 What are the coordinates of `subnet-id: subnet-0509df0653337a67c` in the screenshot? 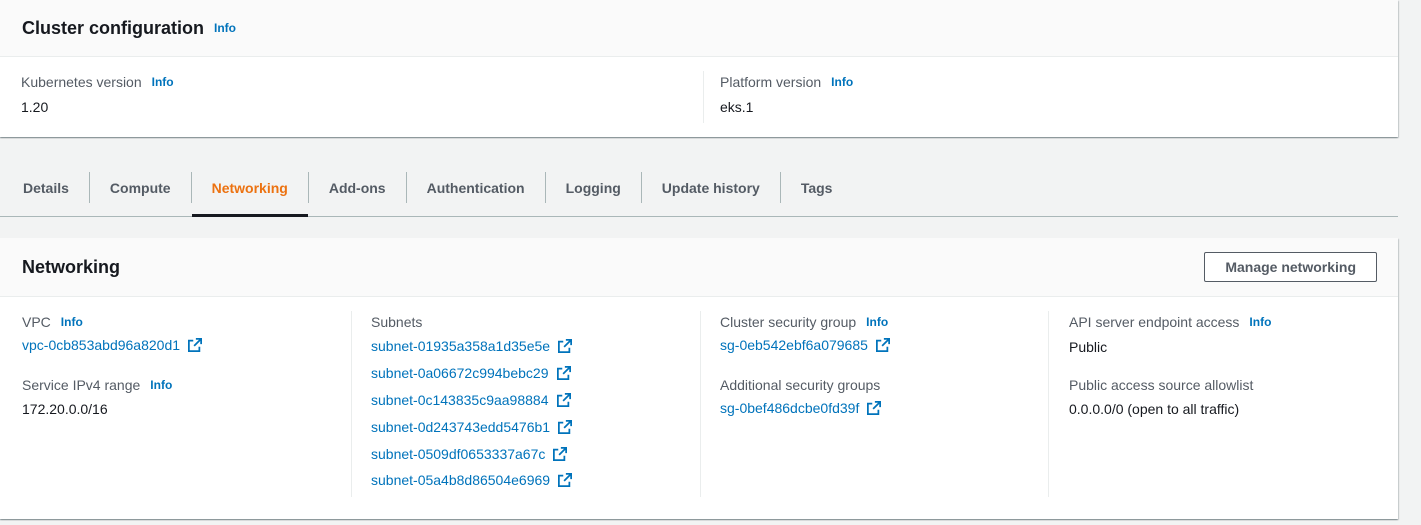 It's located at (458, 453).